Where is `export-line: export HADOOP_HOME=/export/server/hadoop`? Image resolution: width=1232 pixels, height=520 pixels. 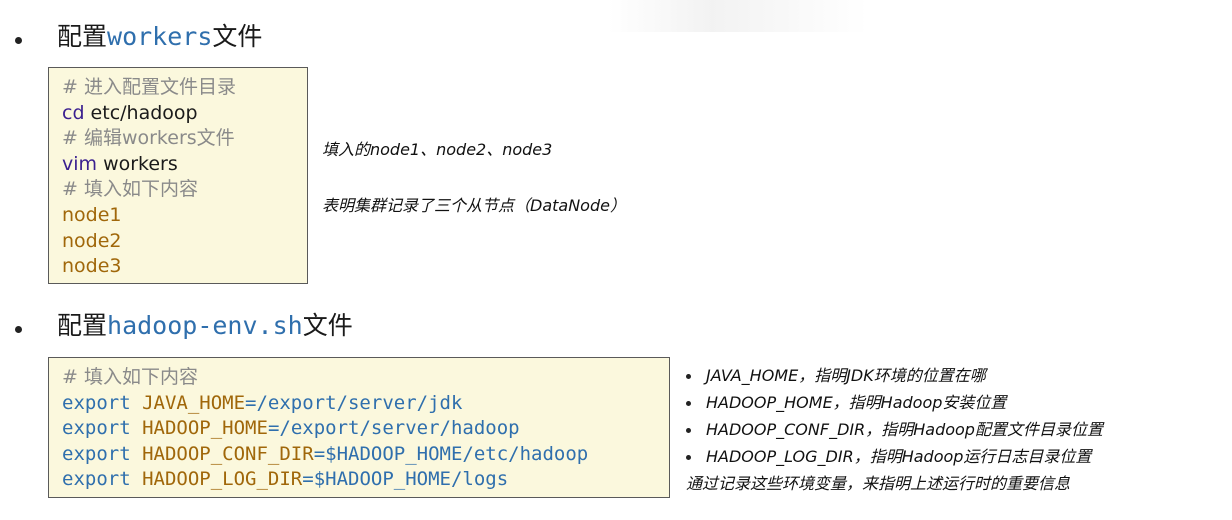
export-line: export HADOOP_HOME=/export/server/hadoop is located at coordinates (365, 429).